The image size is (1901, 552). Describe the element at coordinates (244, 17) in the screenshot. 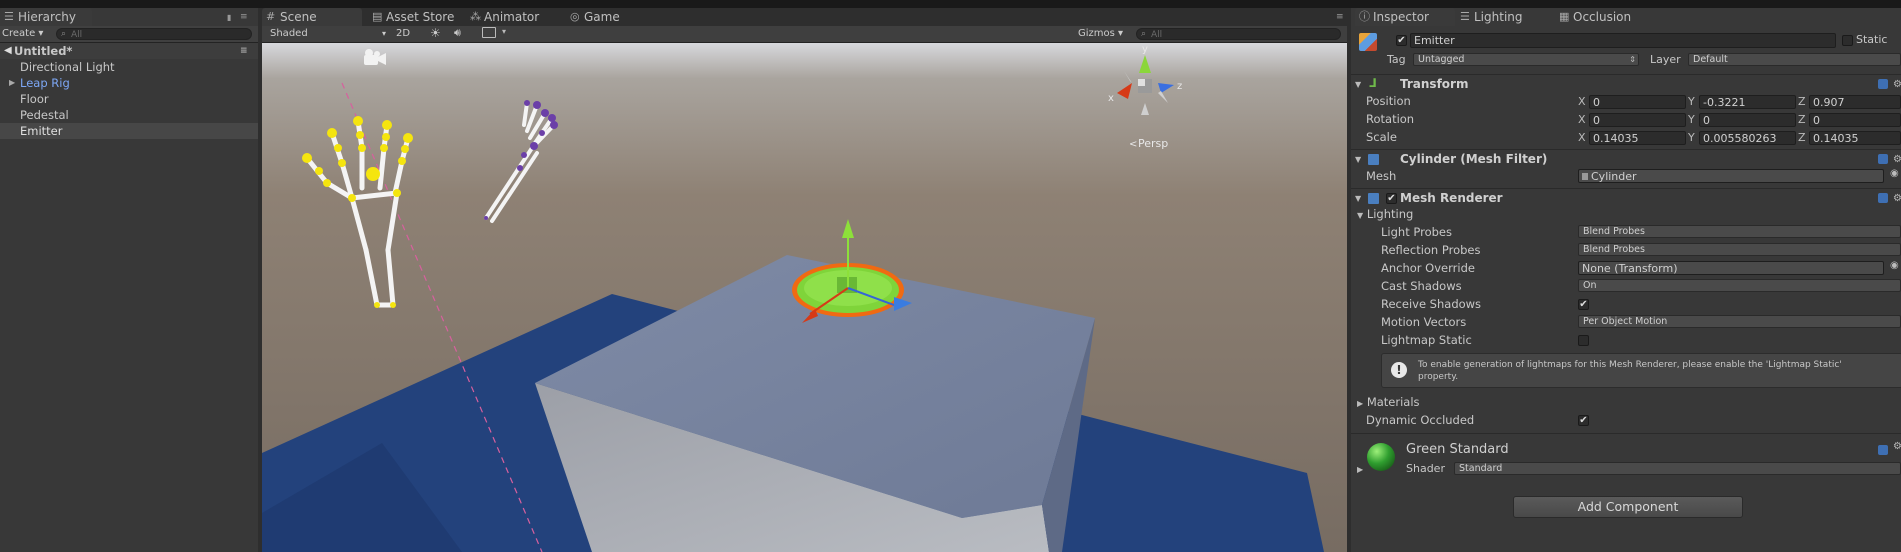

I see `panel-menu-icon: ≡` at that location.